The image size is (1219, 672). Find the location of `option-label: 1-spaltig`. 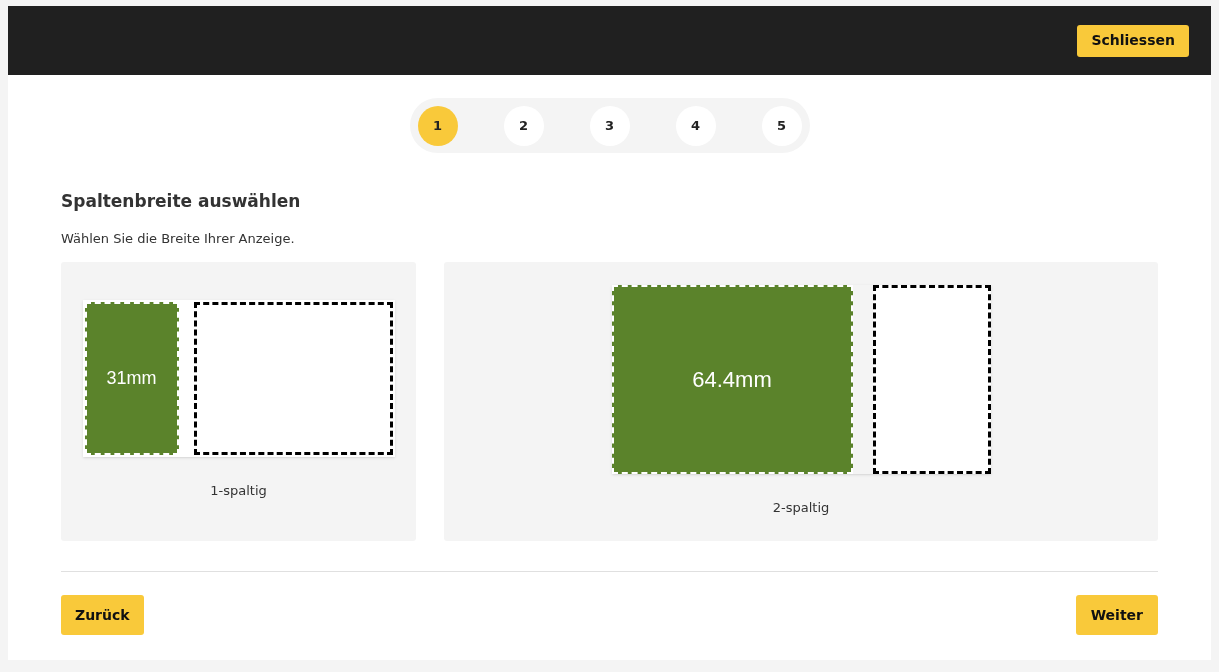

option-label: 1-spaltig is located at coordinates (238, 491).